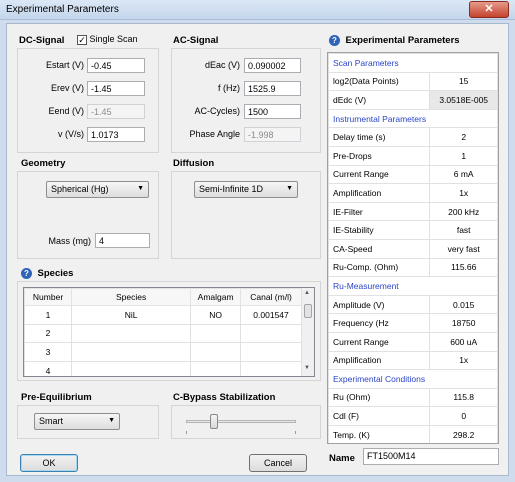 The width and height of the screenshot is (515, 482). Describe the element at coordinates (413, 433) in the screenshot. I see `table-row: Temp. (K) 298.2` at that location.